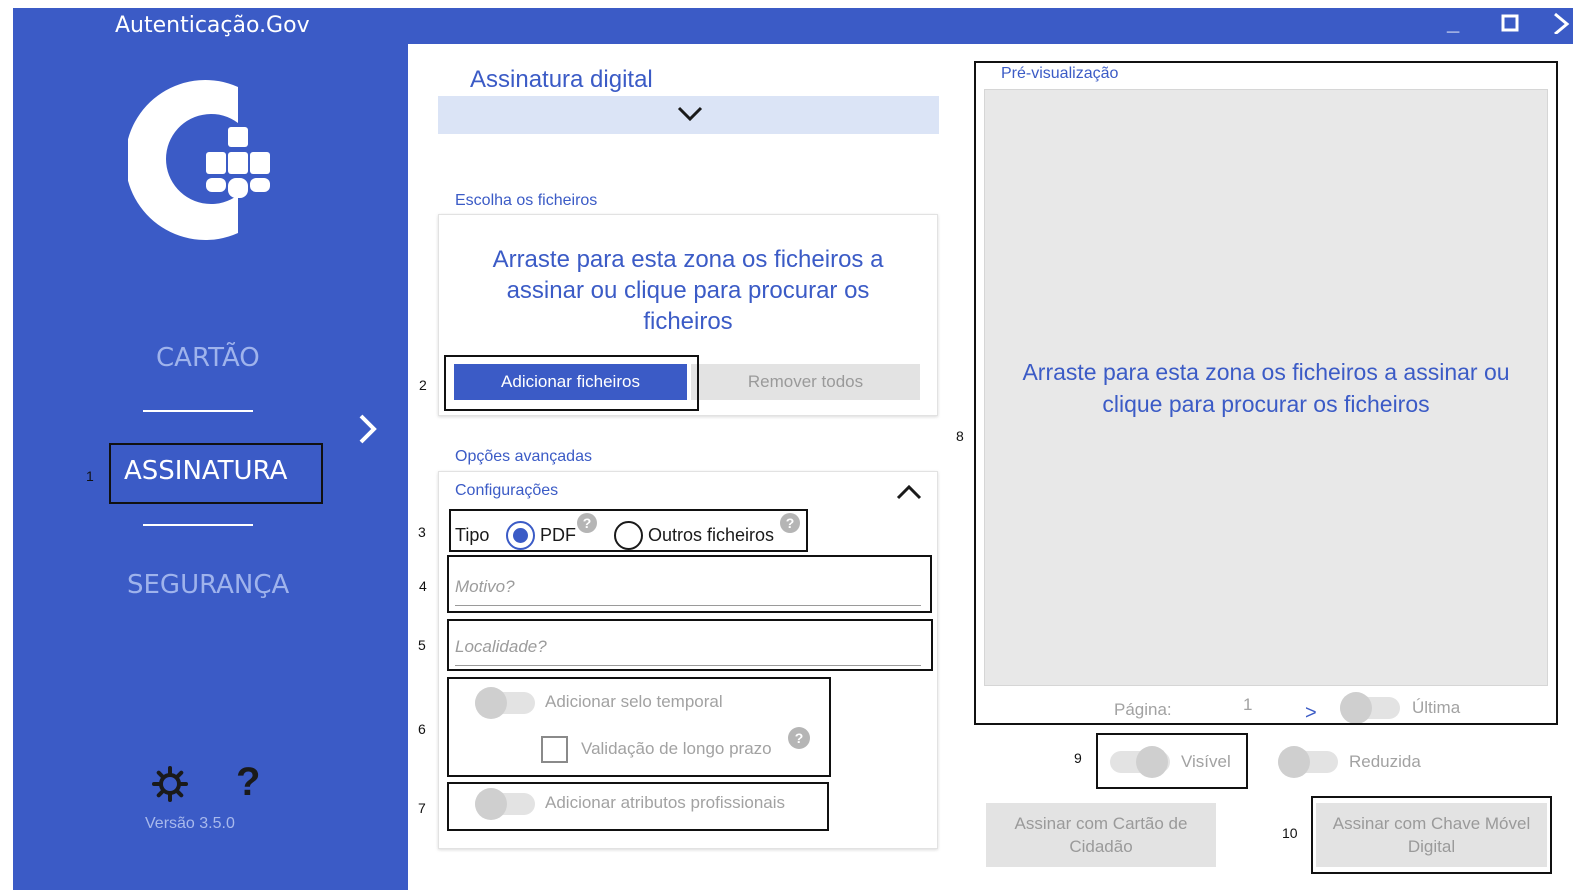  Describe the element at coordinates (665, 802) in the screenshot. I see `professional-label: Adicionar atributos profissionais` at that location.